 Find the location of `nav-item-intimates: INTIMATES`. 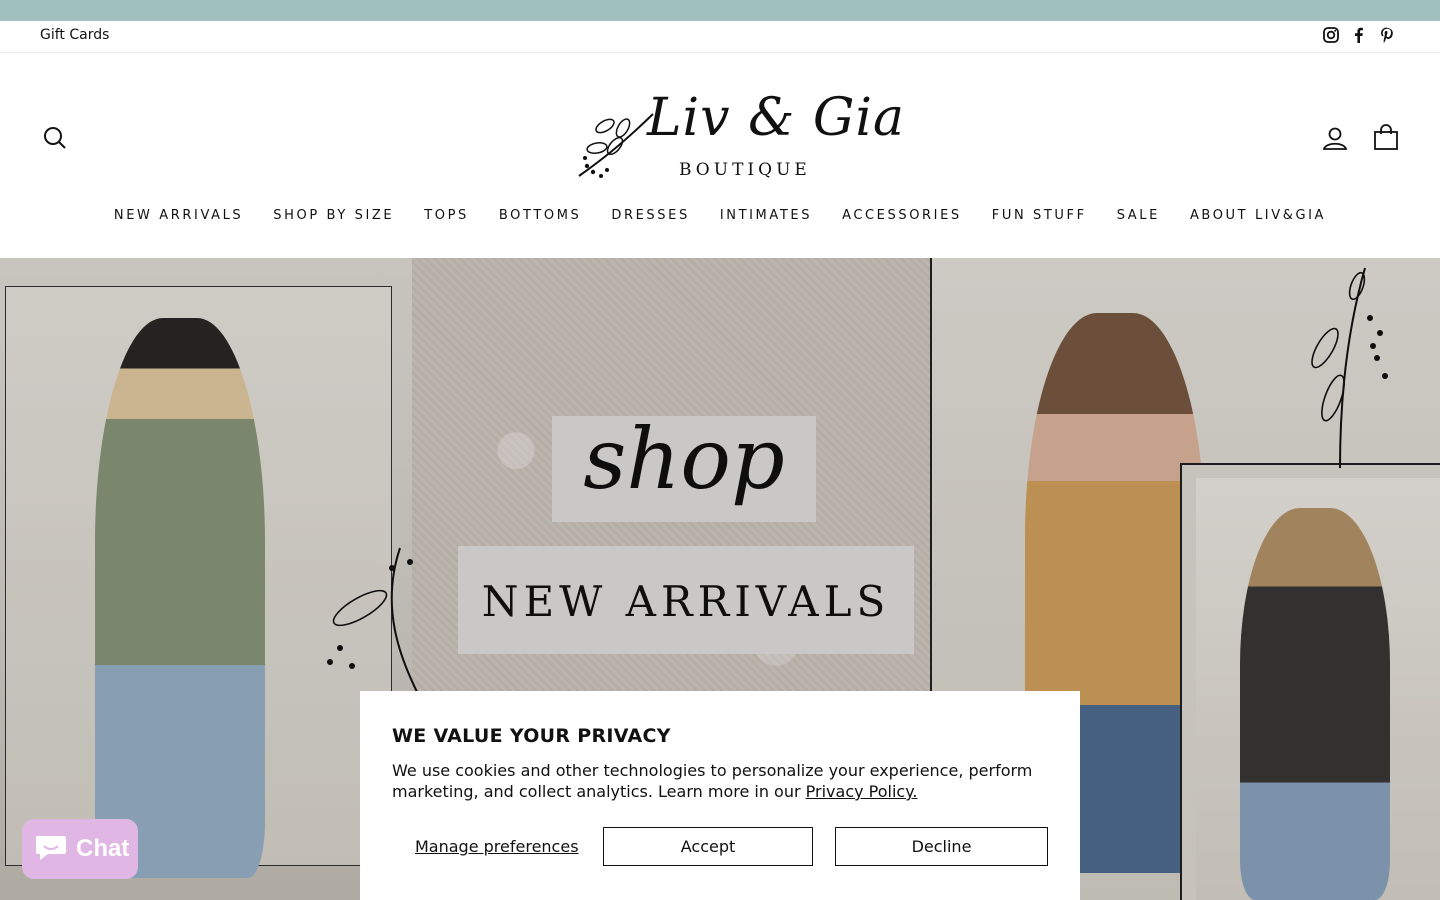

nav-item-intimates: INTIMATES is located at coordinates (766, 215).